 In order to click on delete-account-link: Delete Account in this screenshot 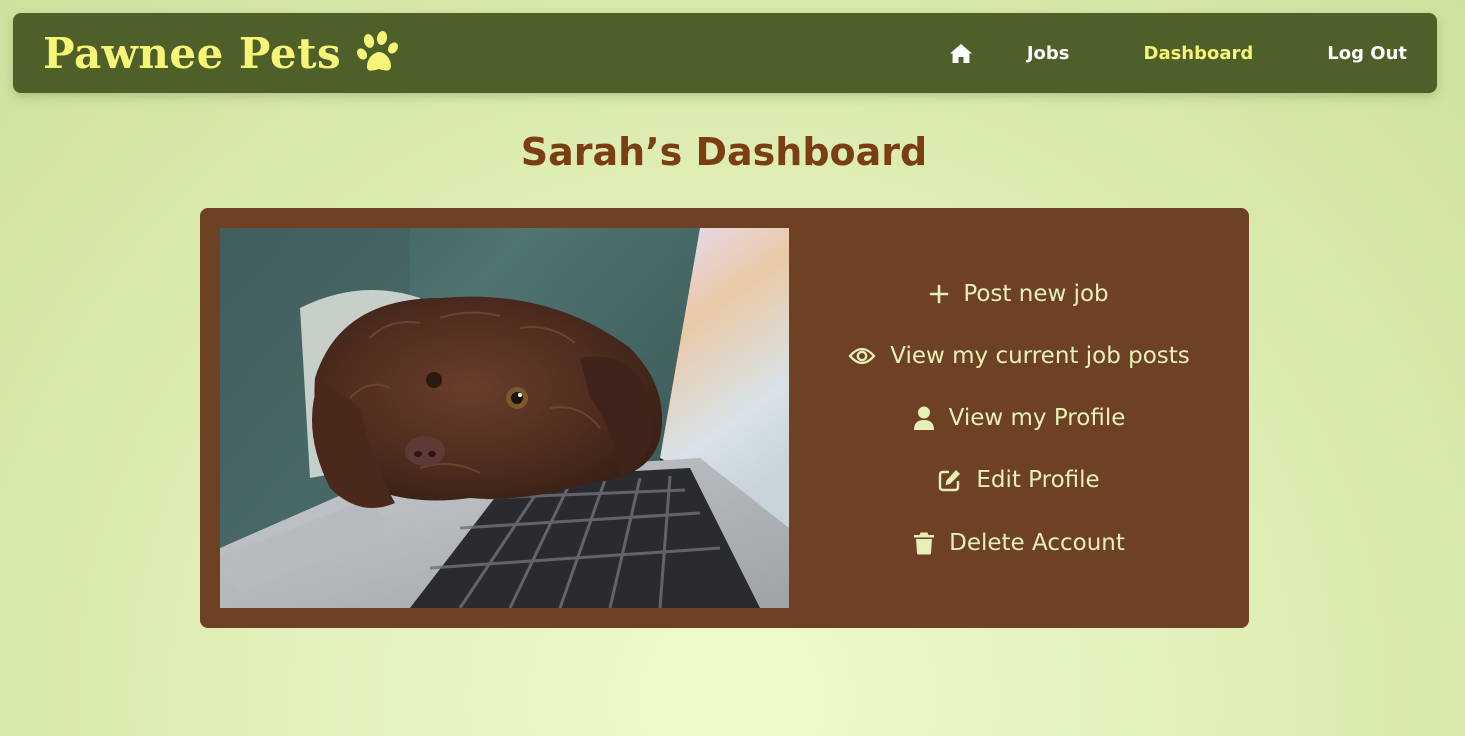, I will do `click(1019, 543)`.